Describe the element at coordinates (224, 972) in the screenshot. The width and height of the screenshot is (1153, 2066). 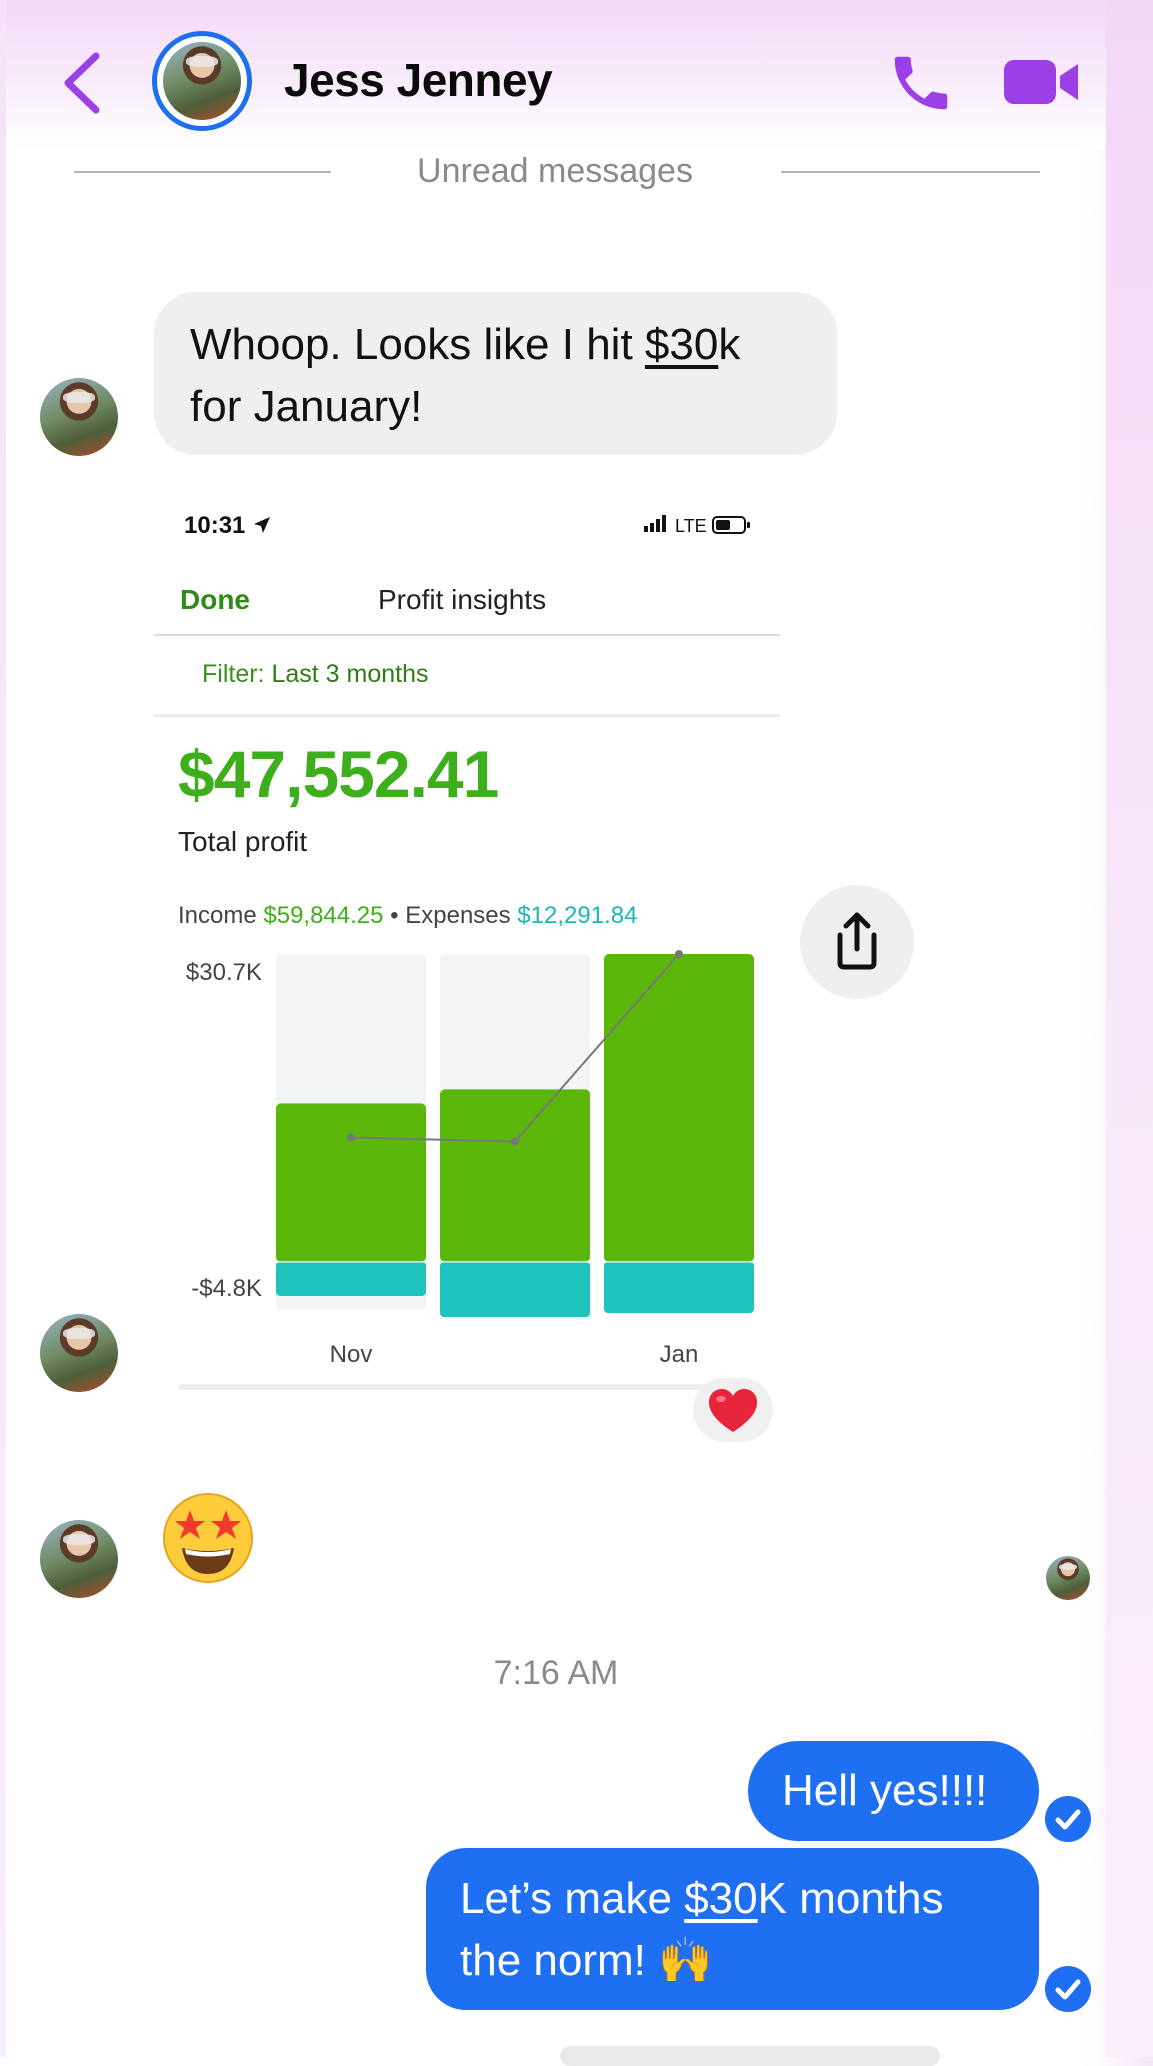
I see `y-tick-label-max: $30.7K` at that location.